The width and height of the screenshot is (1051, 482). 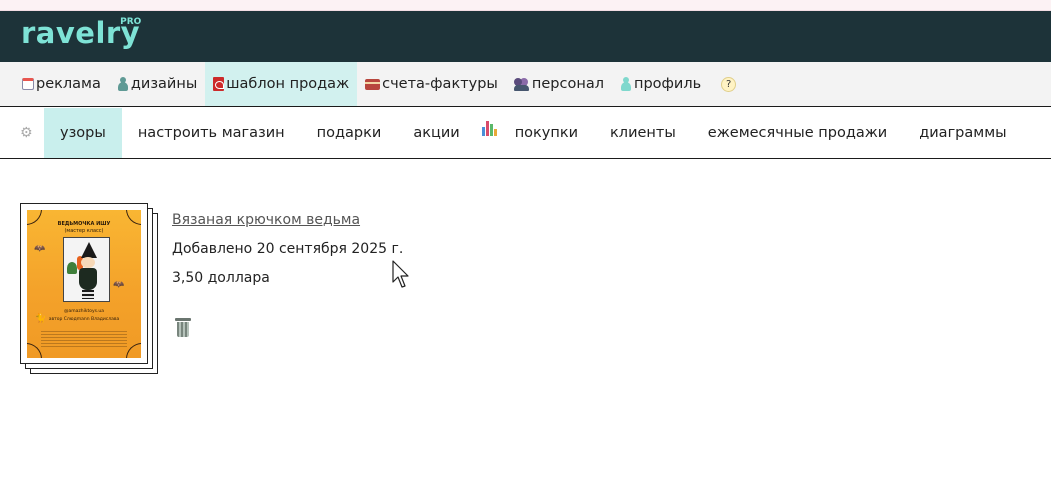 I want to click on site-header: ravelry PRO, so click(x=525, y=36).